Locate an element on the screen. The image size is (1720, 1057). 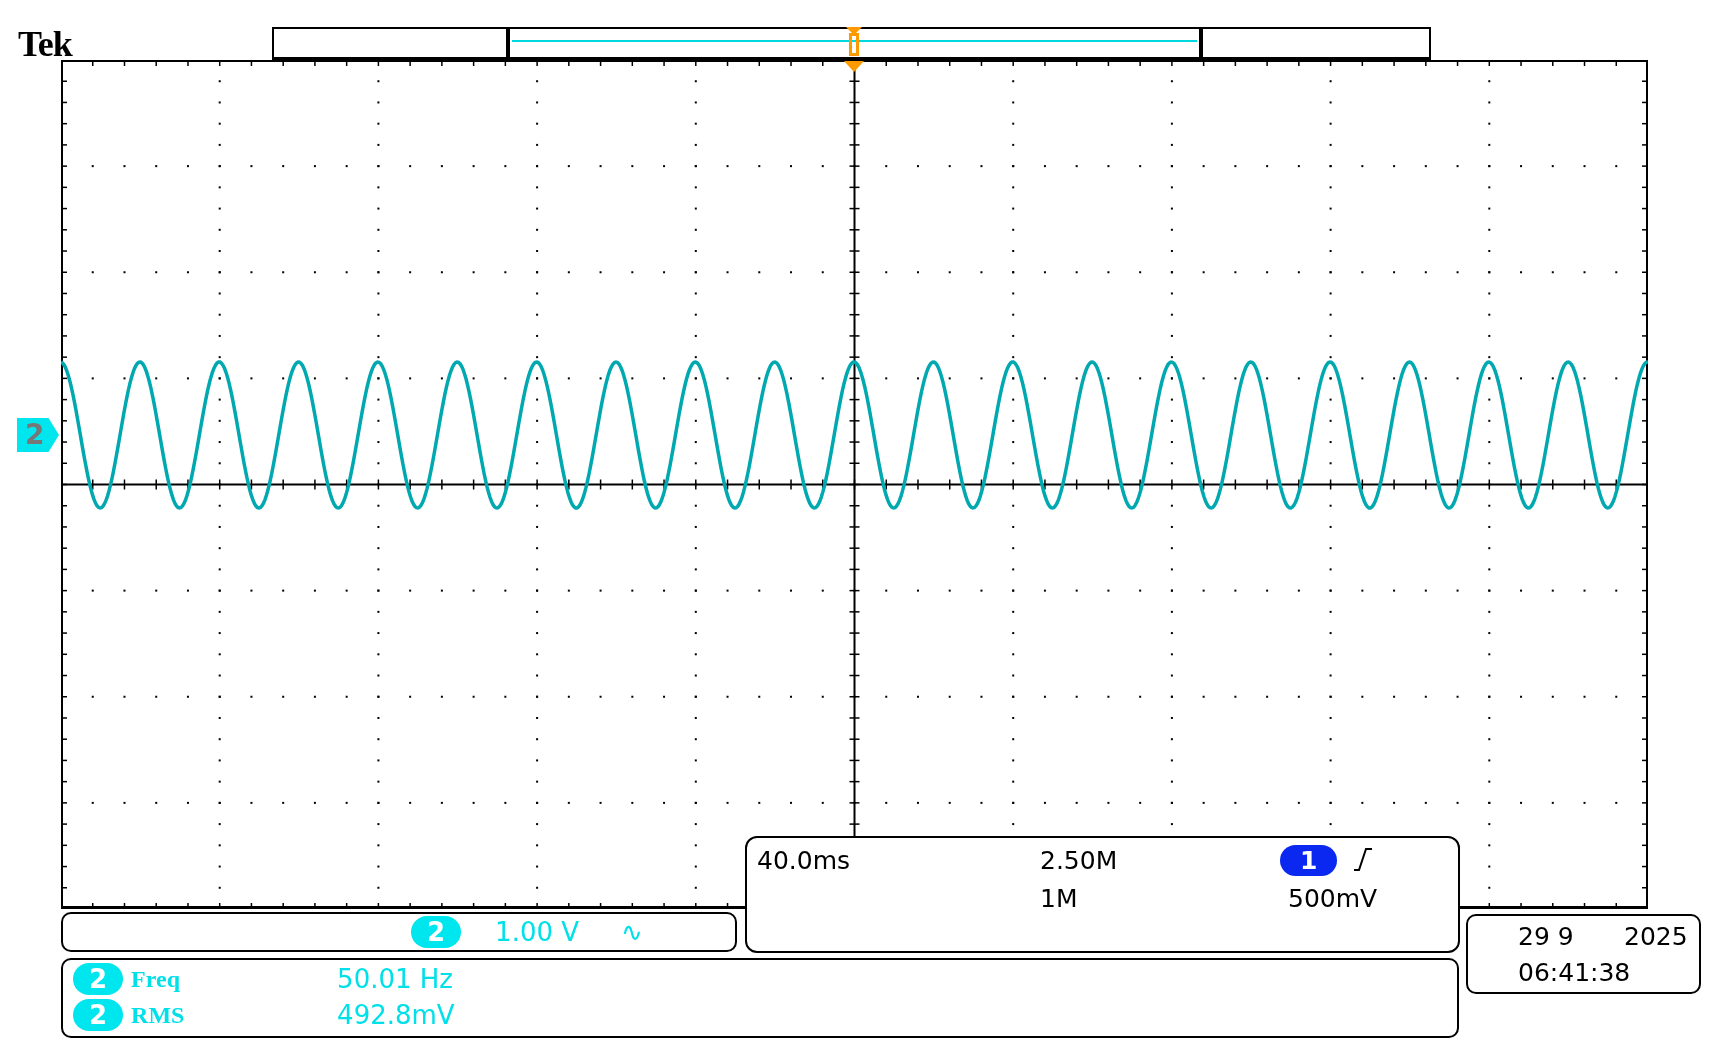
record-length: 1M is located at coordinates (1059, 898).